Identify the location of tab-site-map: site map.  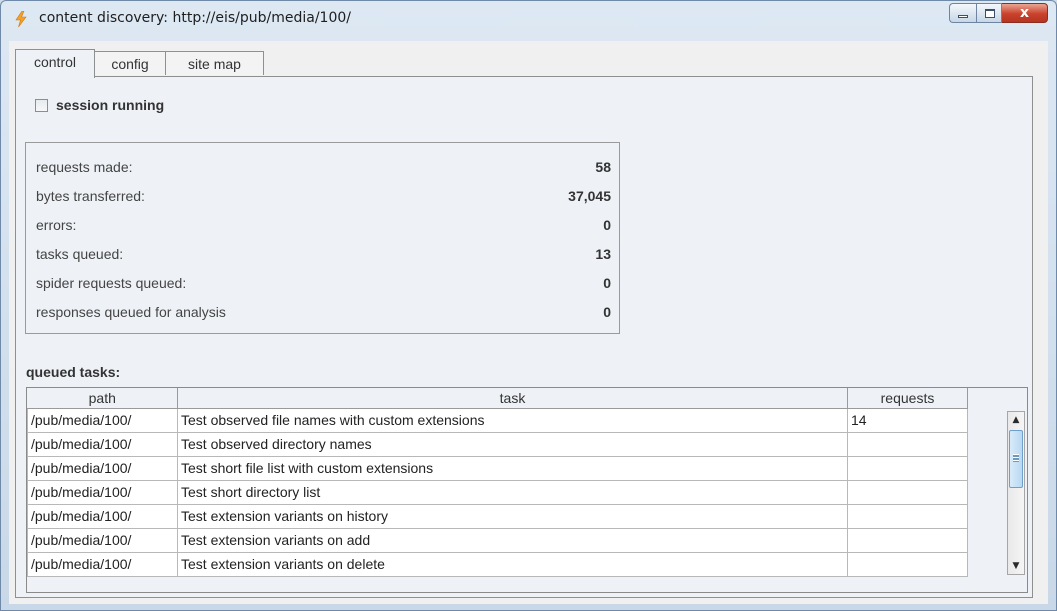
(214, 63).